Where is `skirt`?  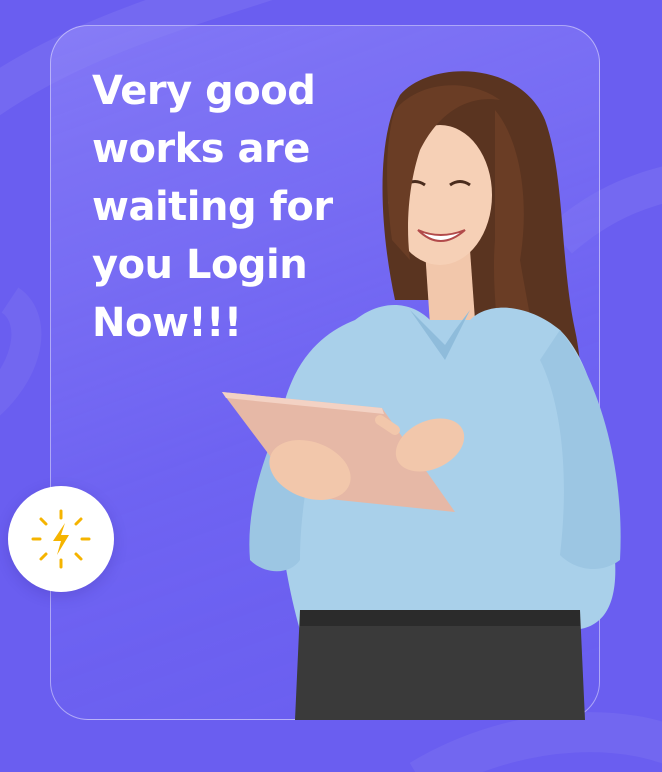 skirt is located at coordinates (440, 665).